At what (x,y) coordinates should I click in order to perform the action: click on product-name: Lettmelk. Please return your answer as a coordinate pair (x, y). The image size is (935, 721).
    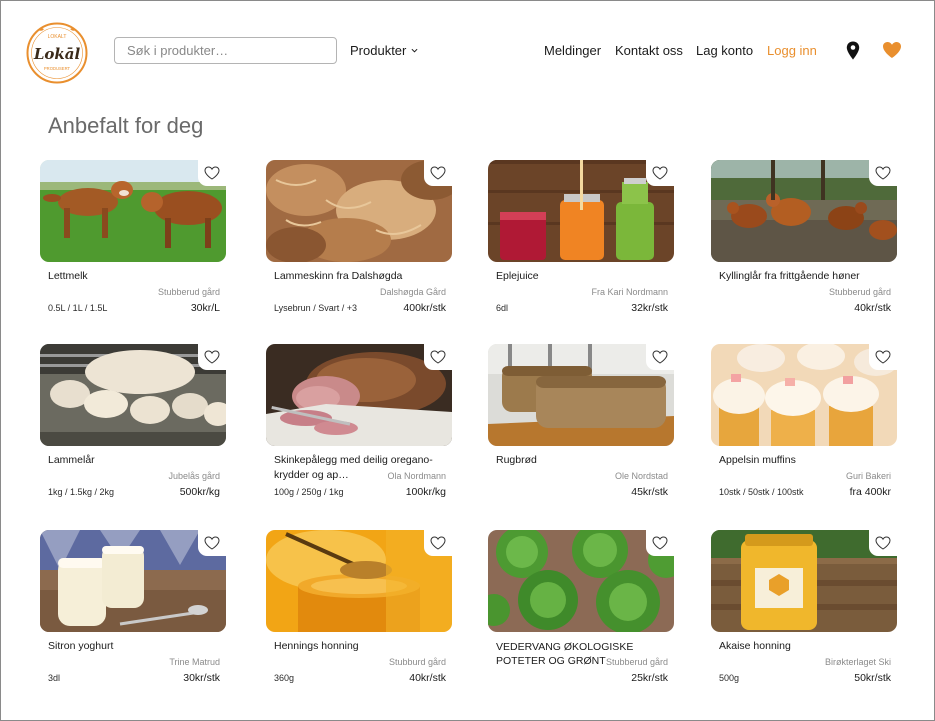
    Looking at the image, I should click on (135, 276).